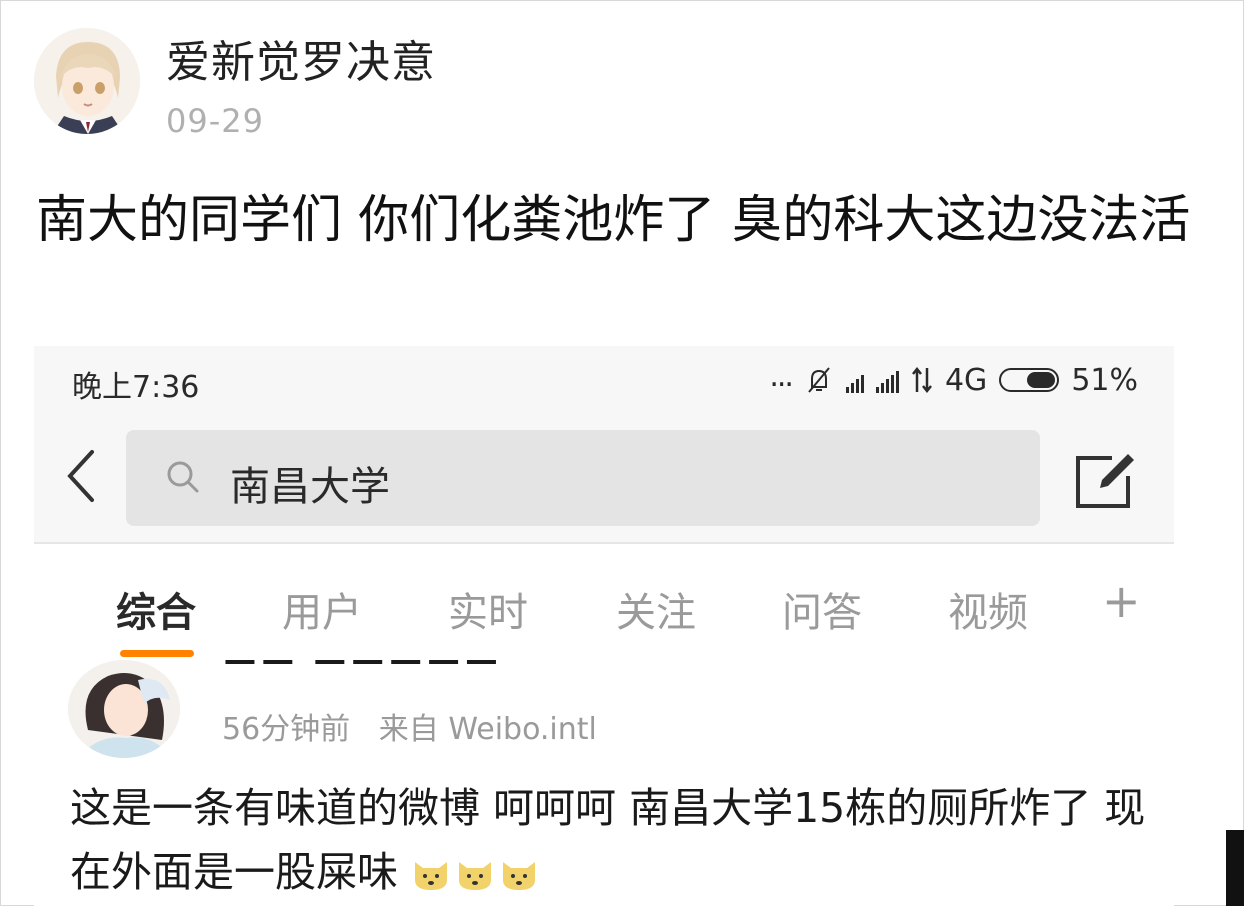  What do you see at coordinates (286, 729) in the screenshot?
I see `weibo-time: 56分钟前` at bounding box center [286, 729].